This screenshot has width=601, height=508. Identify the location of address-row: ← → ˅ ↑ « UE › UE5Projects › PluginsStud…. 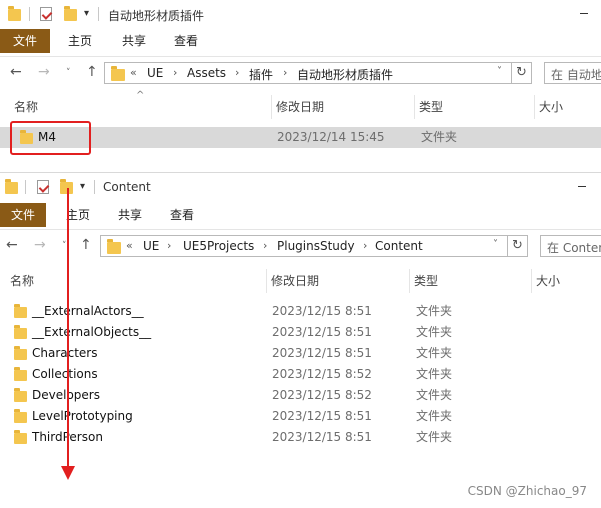
(300, 246).